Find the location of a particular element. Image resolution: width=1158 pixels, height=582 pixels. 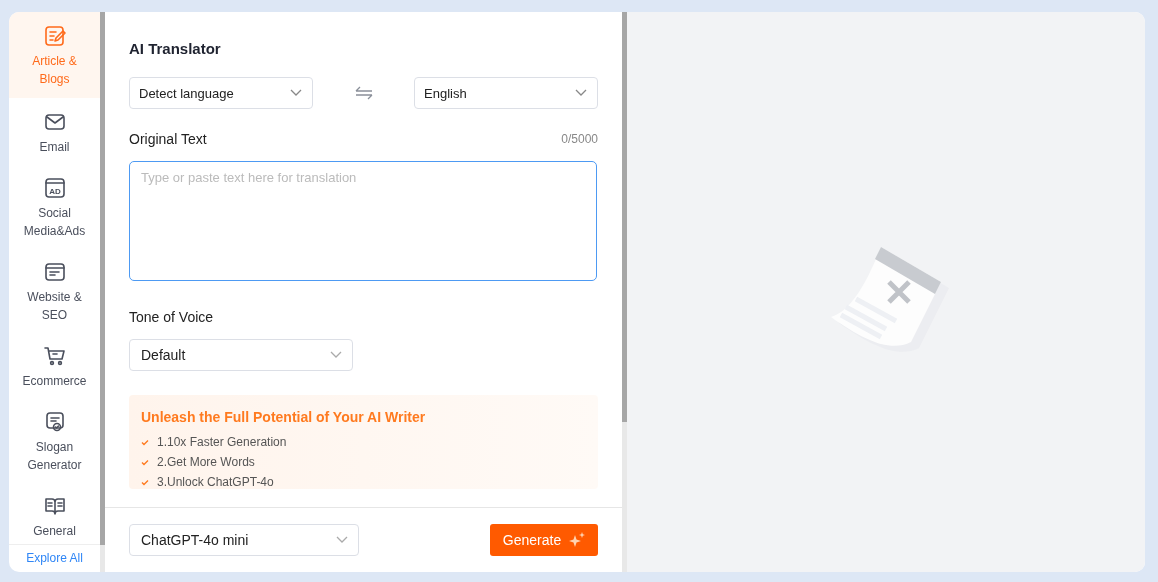

sidebar-item: Ecommerce is located at coordinates (54, 365).